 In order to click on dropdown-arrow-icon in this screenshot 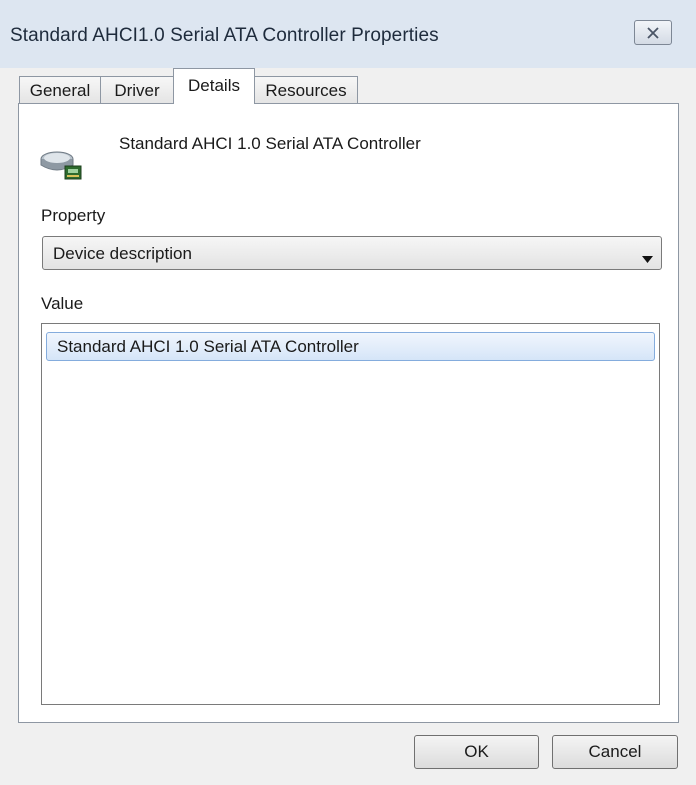, I will do `click(647, 259)`.